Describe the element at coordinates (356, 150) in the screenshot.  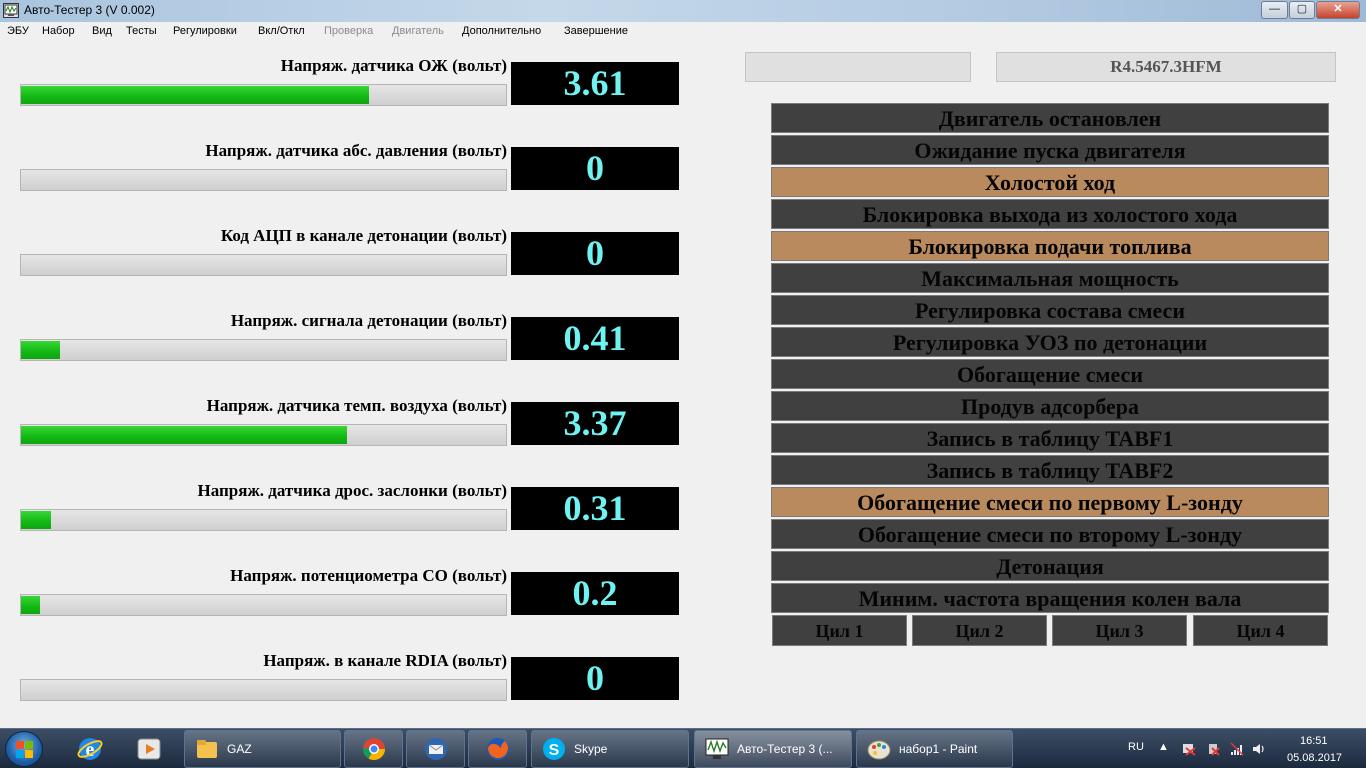
I see `sensor-label: Напряж. датчика абс. давления (вольт)` at that location.